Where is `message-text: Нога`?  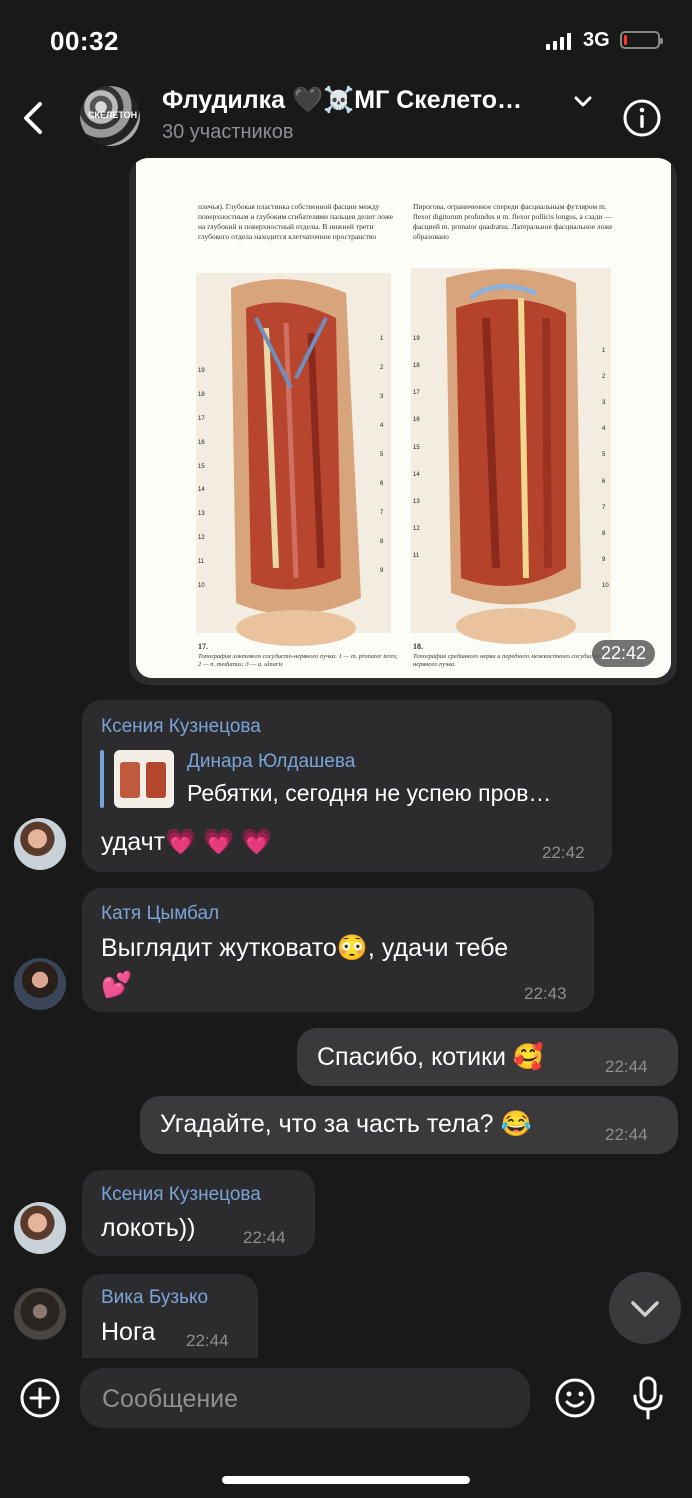 message-text: Нога is located at coordinates (128, 1332).